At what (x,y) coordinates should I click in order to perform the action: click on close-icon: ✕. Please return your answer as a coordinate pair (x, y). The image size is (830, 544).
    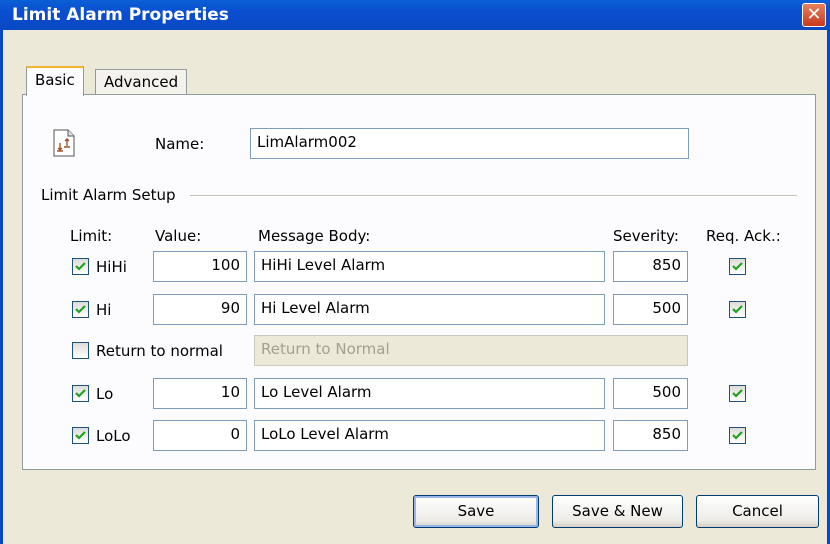
    Looking at the image, I should click on (814, 14).